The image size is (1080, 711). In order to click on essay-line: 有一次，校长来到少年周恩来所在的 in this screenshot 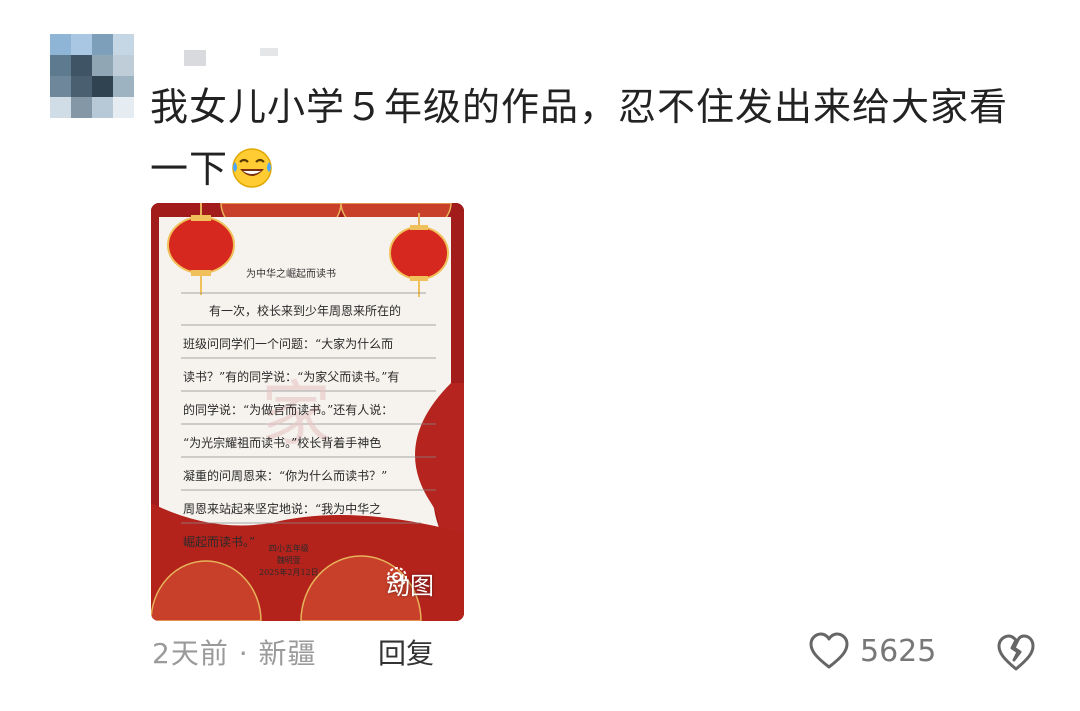, I will do `click(305, 311)`.